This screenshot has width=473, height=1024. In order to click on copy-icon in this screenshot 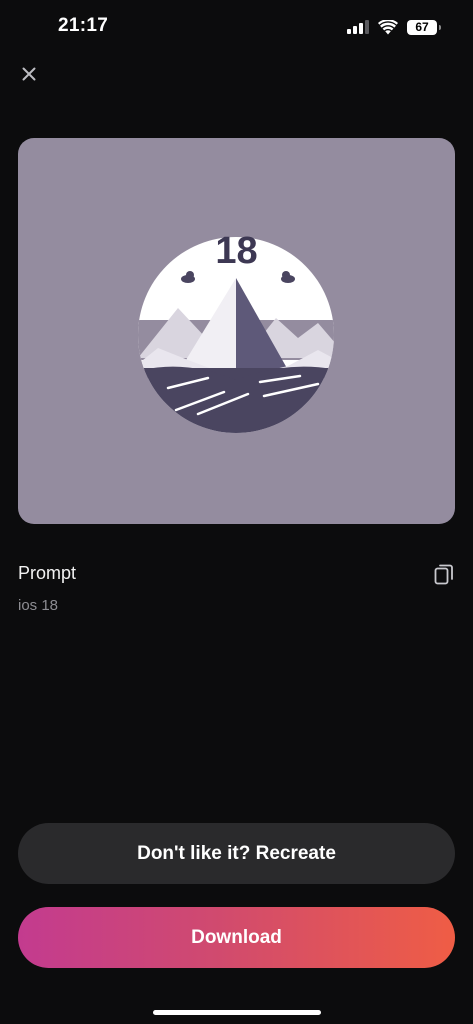, I will do `click(443, 574)`.